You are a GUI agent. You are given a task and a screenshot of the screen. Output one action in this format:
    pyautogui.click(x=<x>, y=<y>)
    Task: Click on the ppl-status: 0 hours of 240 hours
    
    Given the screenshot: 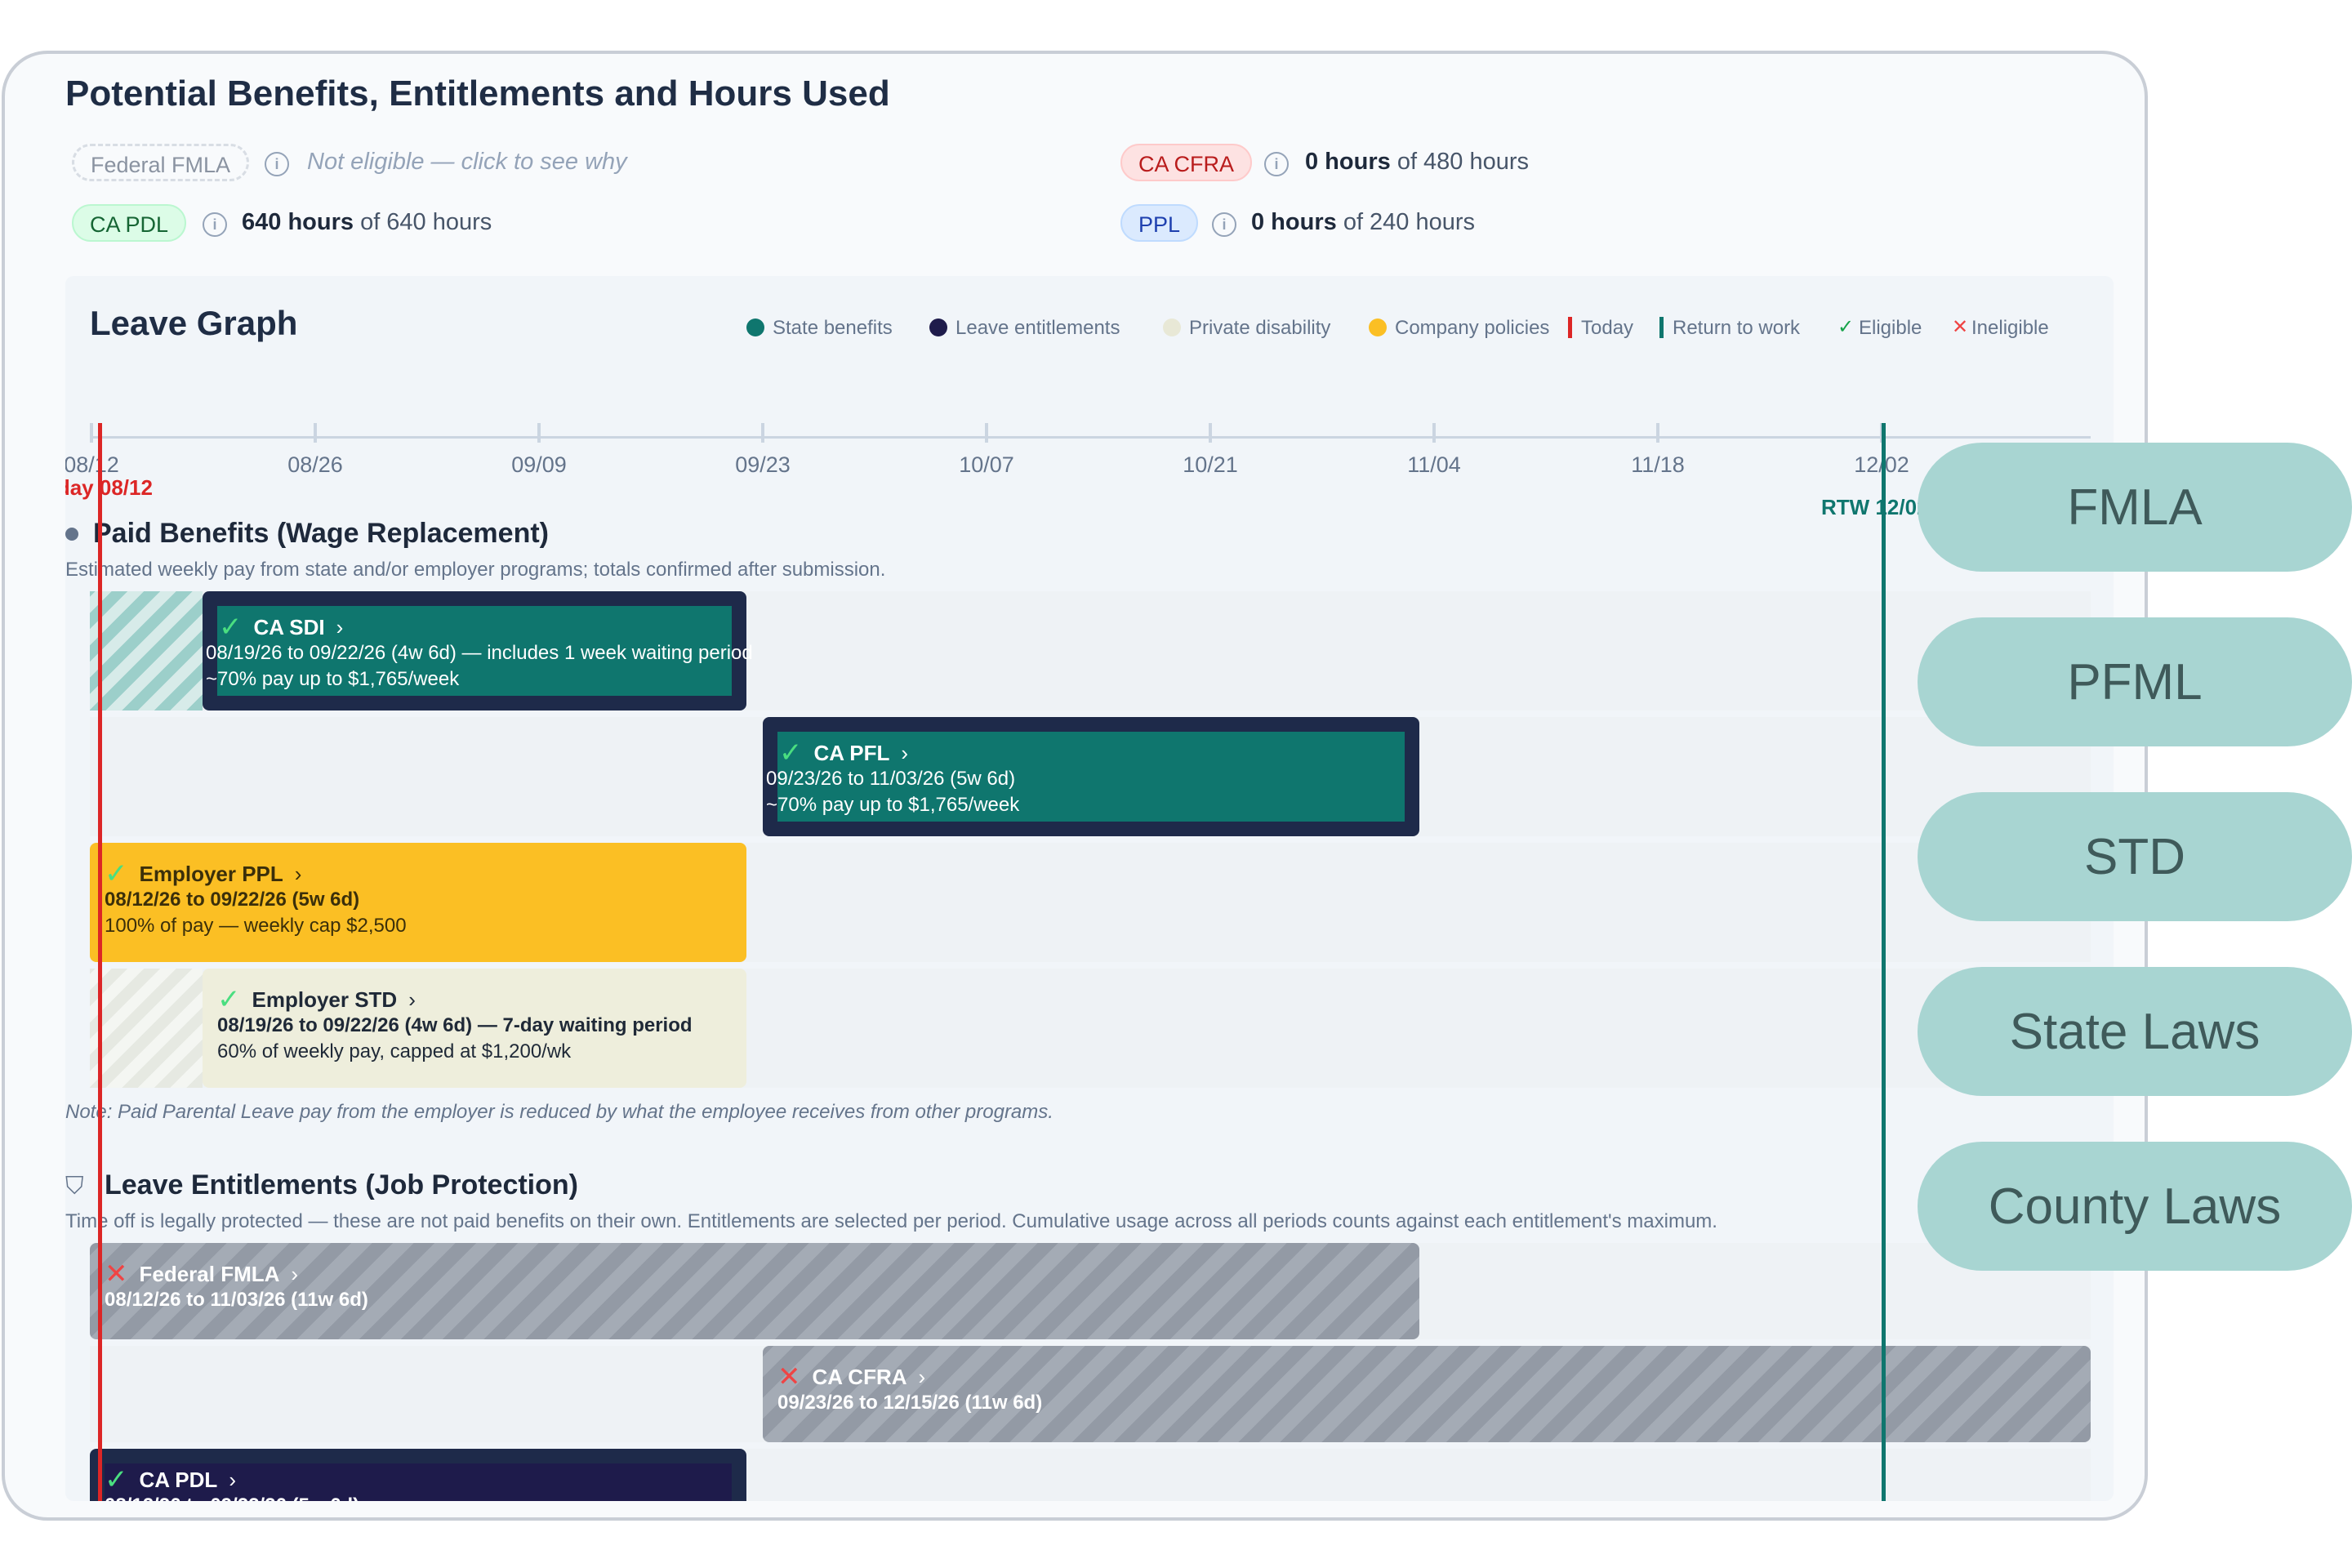 What is the action you would take?
    pyautogui.click(x=1363, y=222)
    